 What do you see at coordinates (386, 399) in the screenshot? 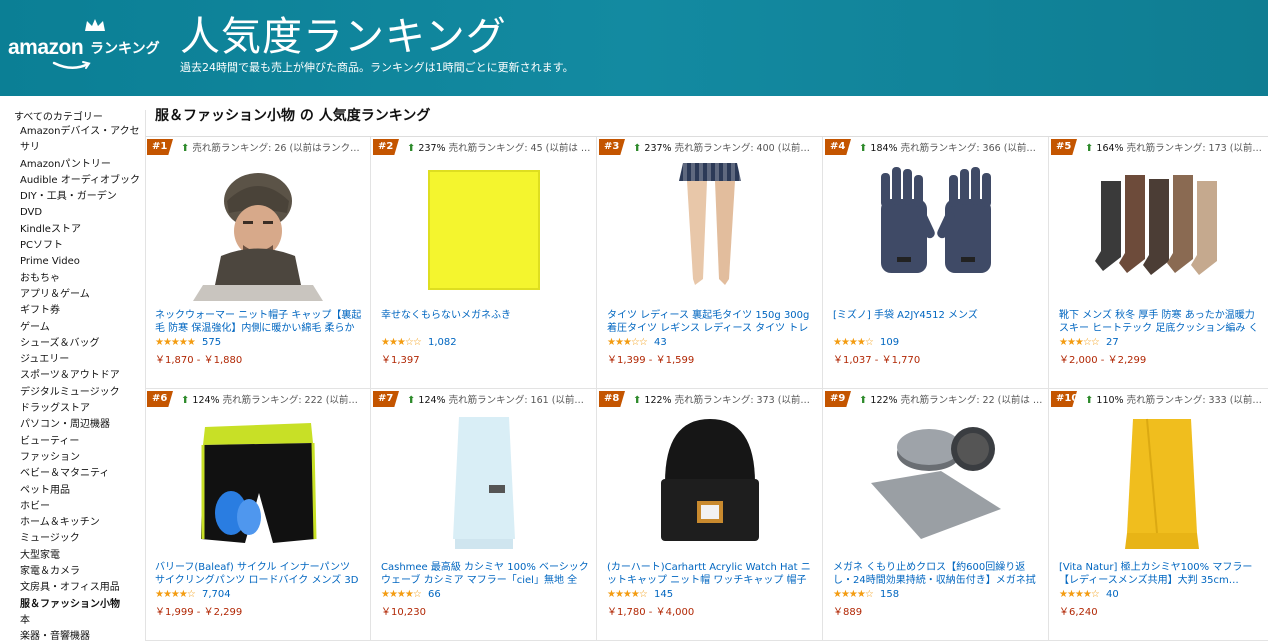
I see `rank-badge: #7` at bounding box center [386, 399].